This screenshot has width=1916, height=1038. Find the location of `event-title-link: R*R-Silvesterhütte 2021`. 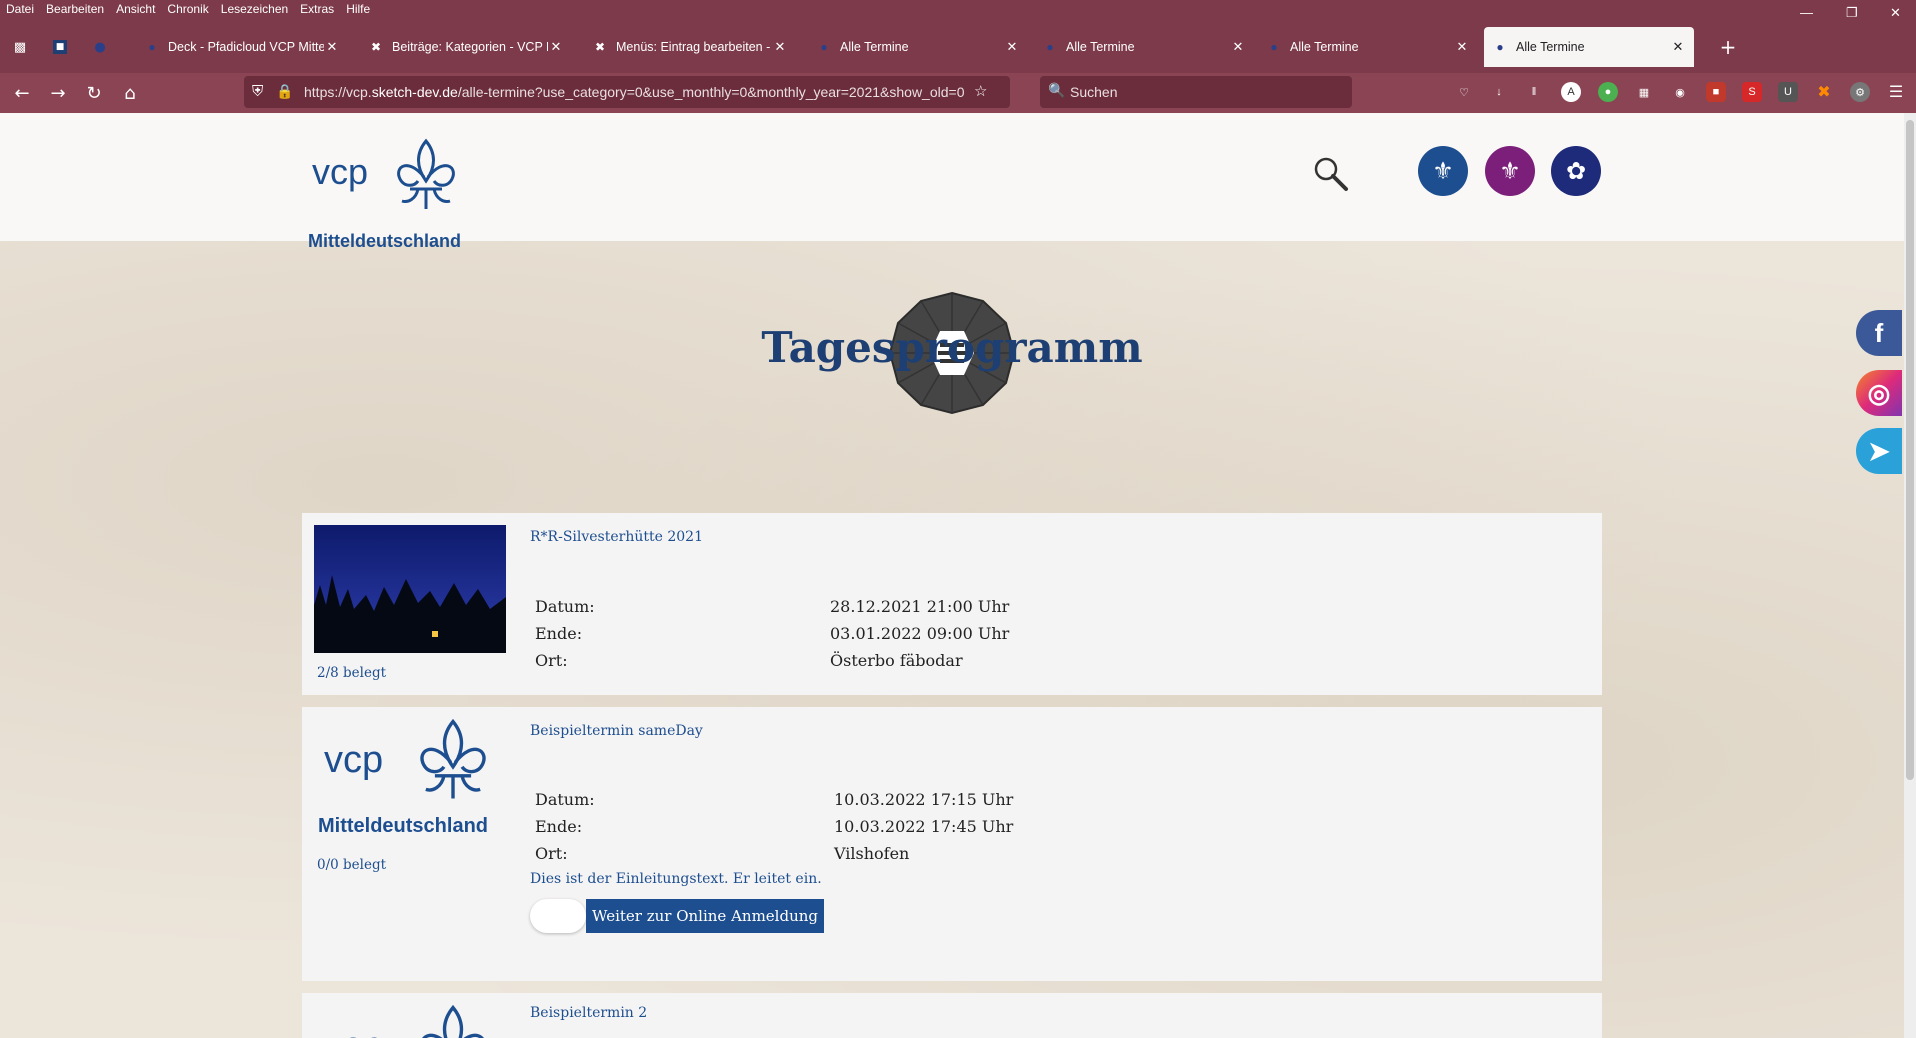

event-title-link: R*R-Silvesterhütte 2021 is located at coordinates (616, 537).